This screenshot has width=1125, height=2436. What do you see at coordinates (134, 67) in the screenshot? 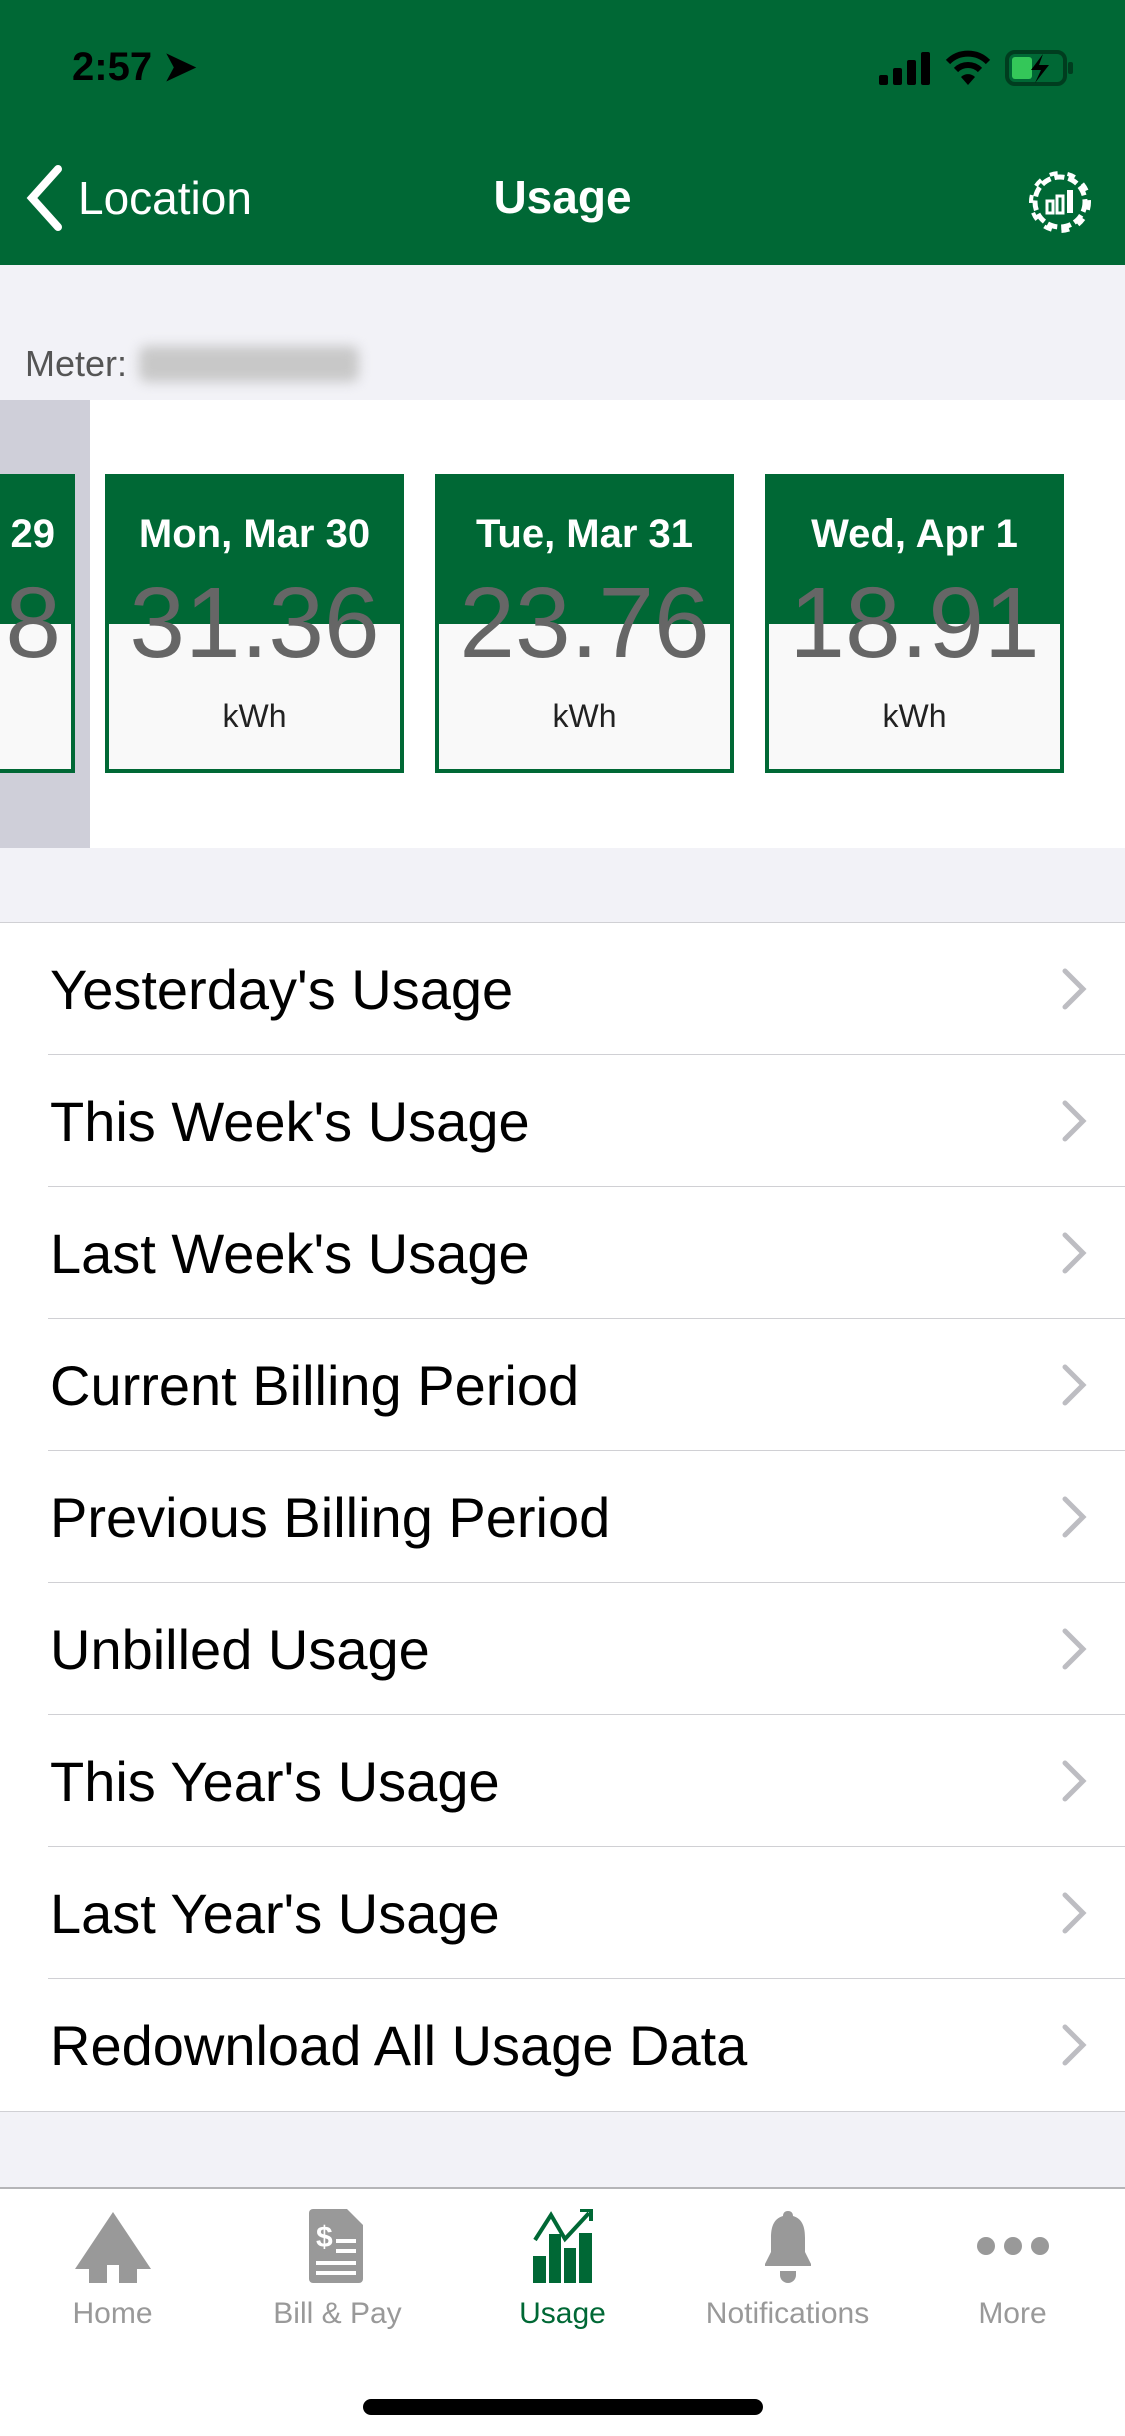
I see `status-time: 2:57 ➤` at bounding box center [134, 67].